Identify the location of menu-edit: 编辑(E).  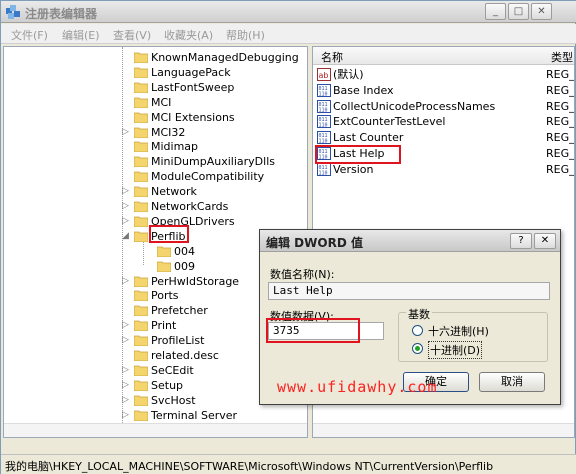
(81, 35).